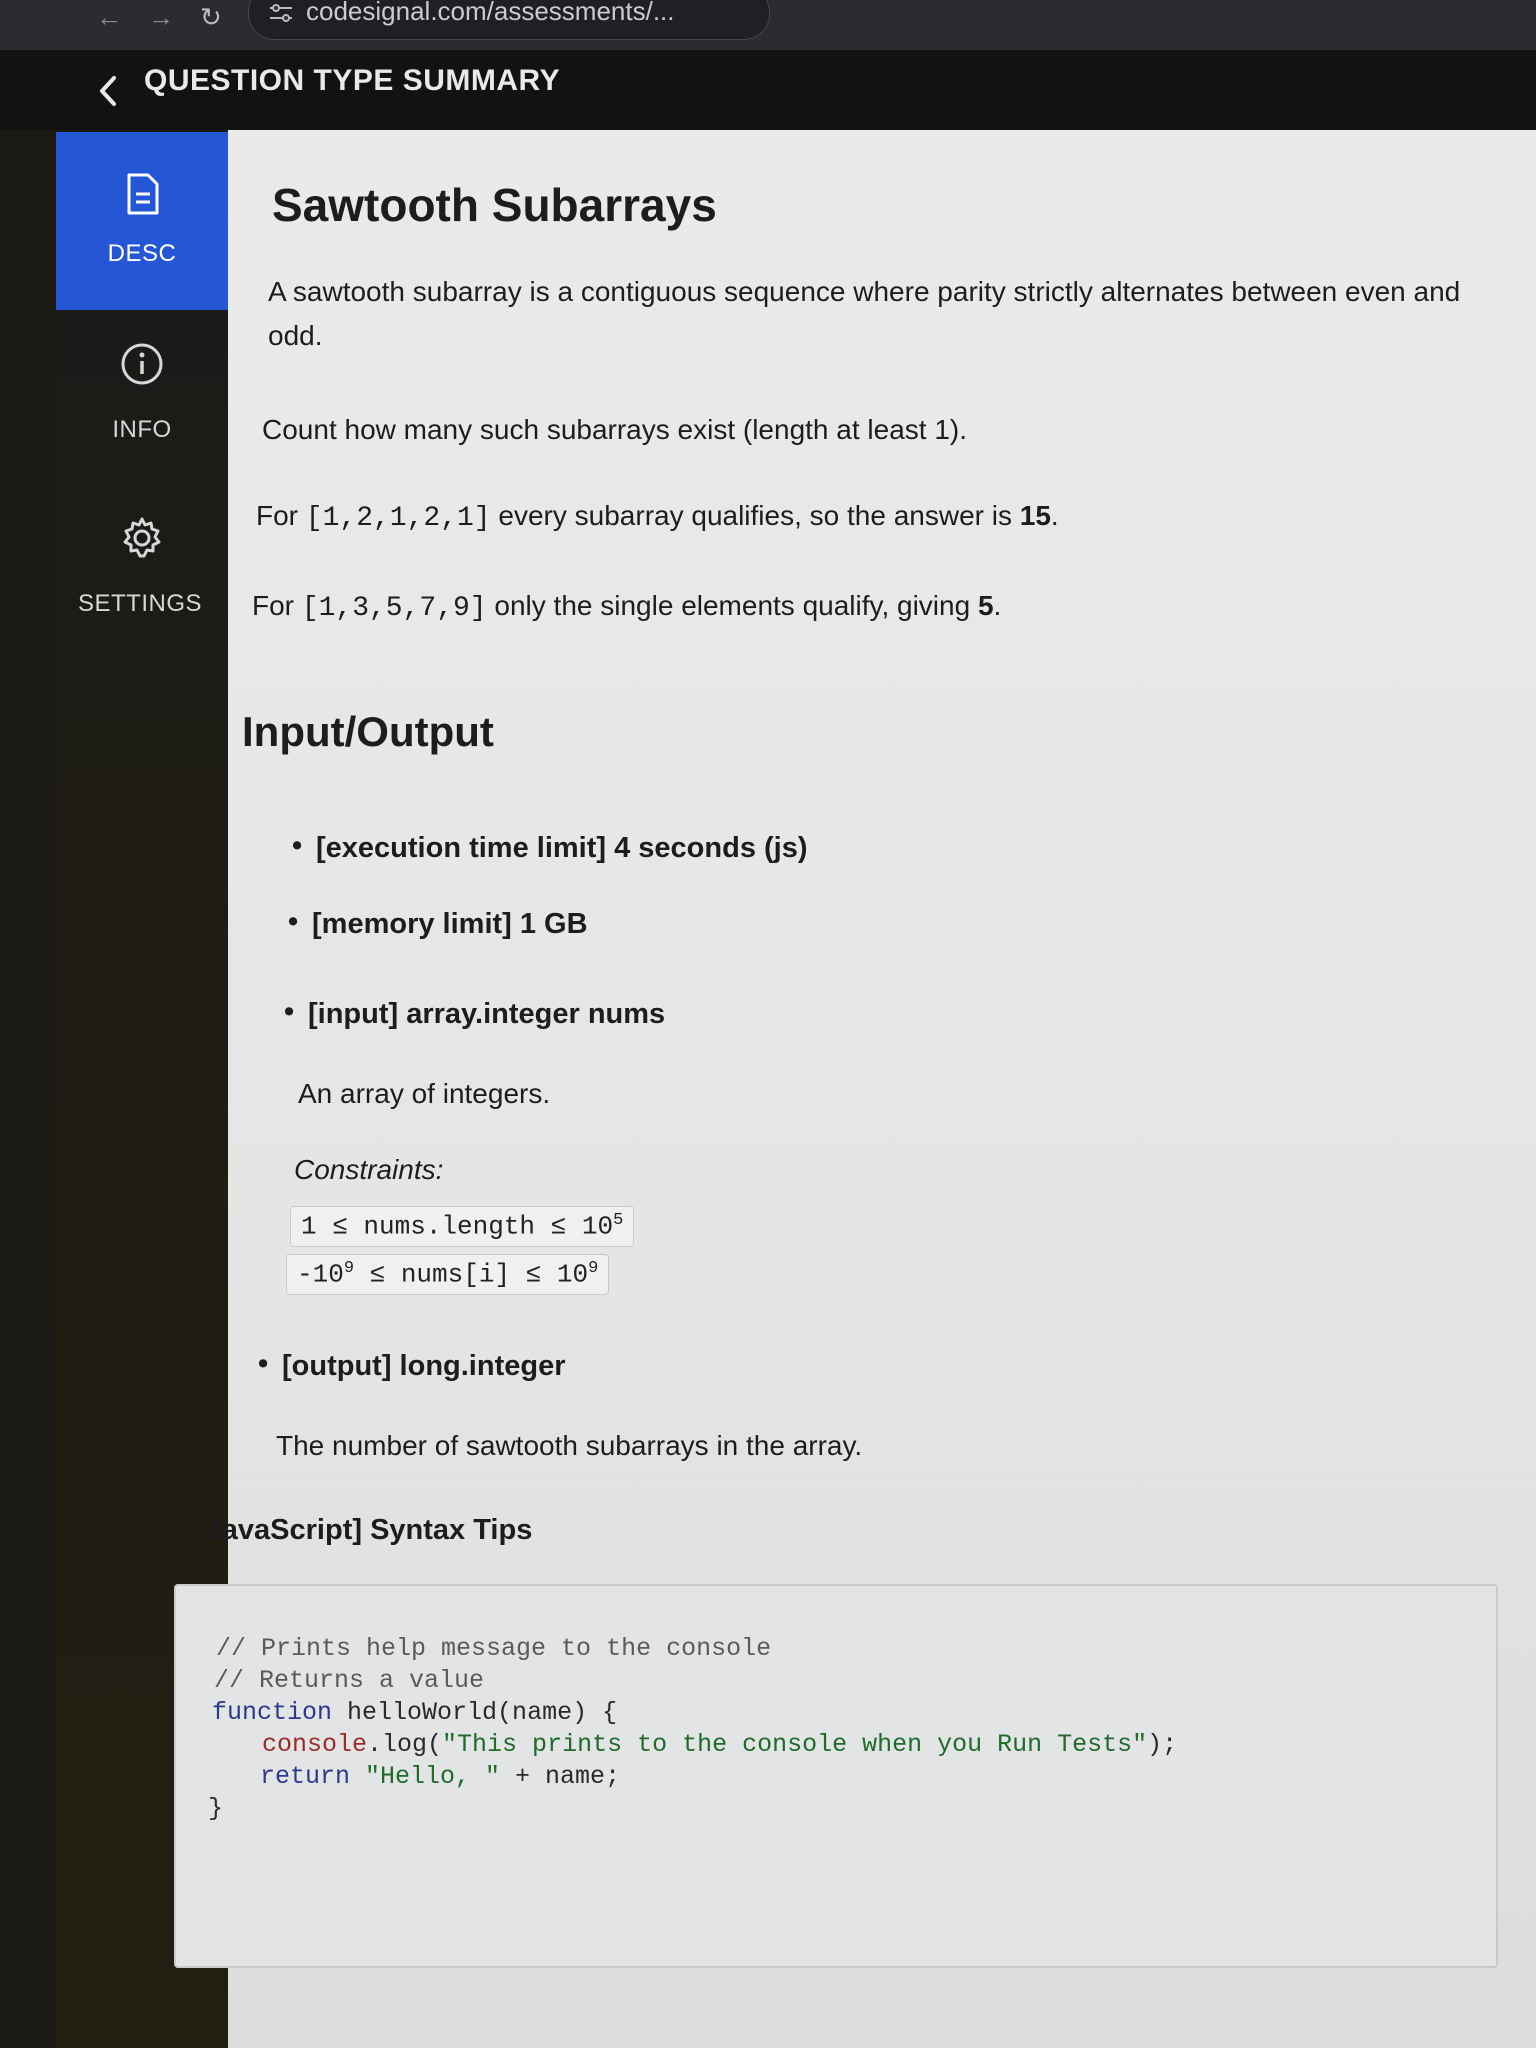 The width and height of the screenshot is (1536, 2048). Describe the element at coordinates (281, 13) in the screenshot. I see `site-settings-icon` at that location.